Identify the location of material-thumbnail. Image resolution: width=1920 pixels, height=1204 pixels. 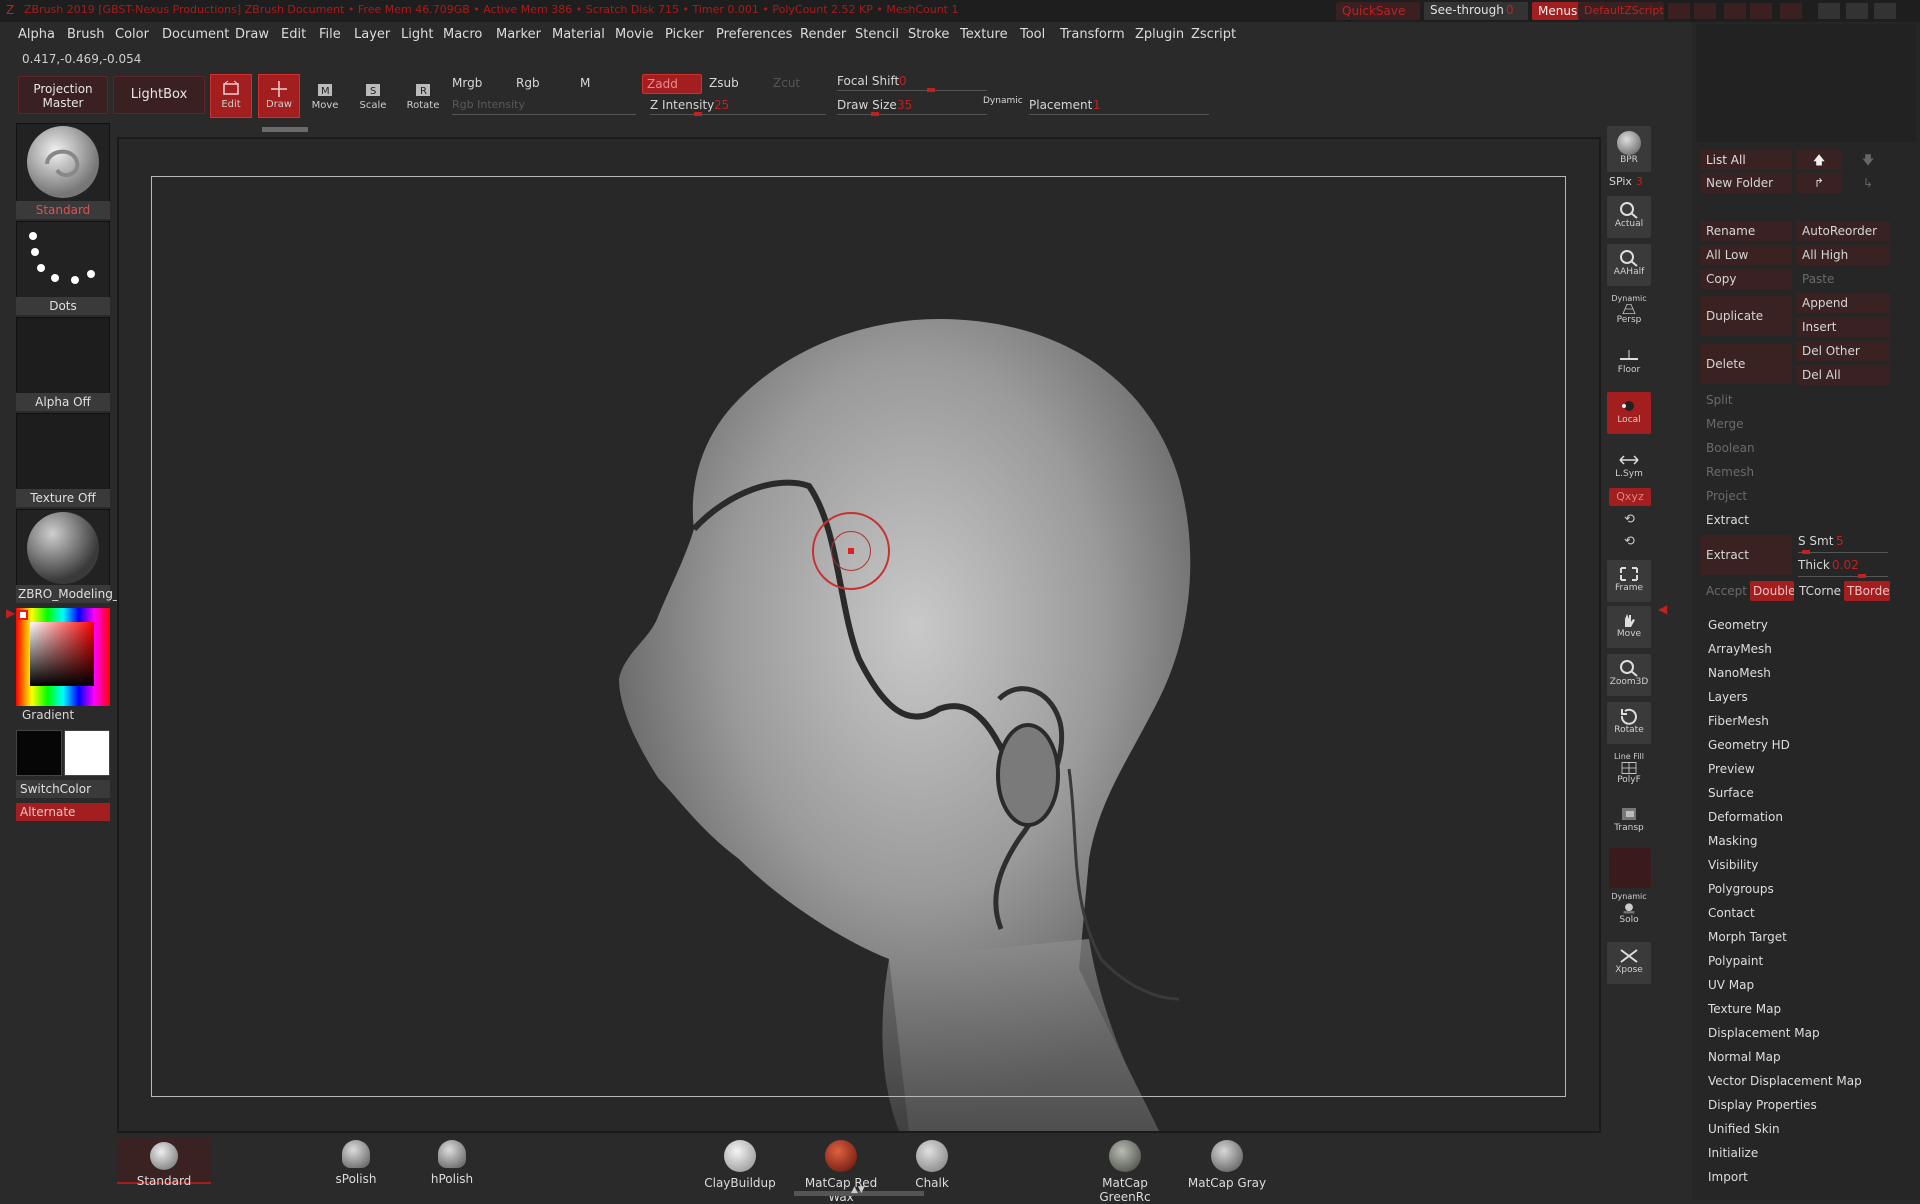
(63, 549).